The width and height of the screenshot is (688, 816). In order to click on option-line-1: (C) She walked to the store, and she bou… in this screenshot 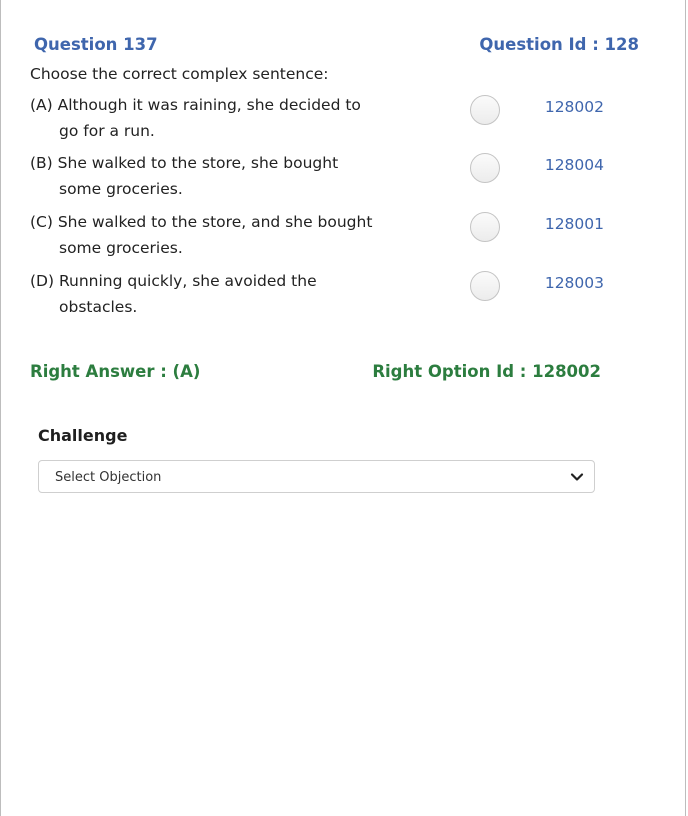, I will do `click(201, 222)`.